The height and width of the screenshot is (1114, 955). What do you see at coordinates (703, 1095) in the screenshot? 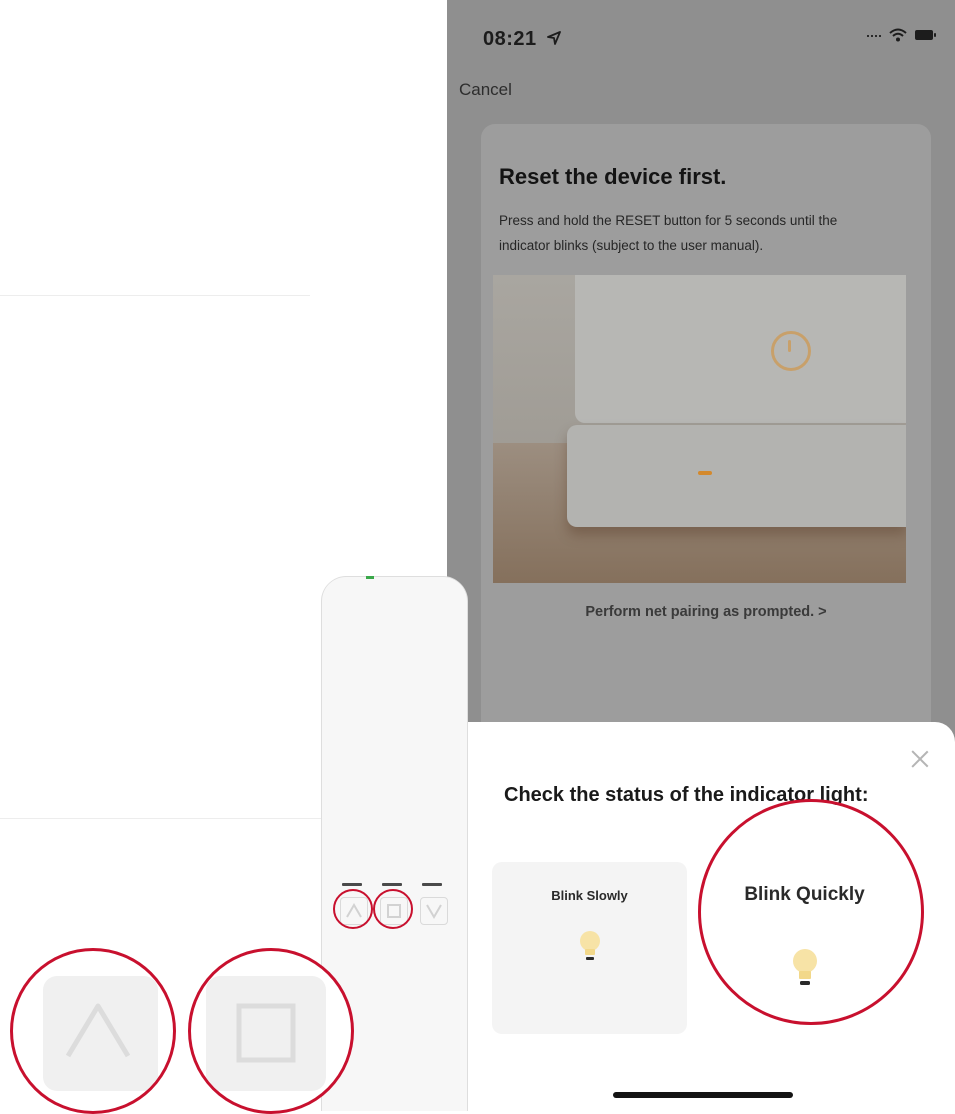
I see `home-indicator` at bounding box center [703, 1095].